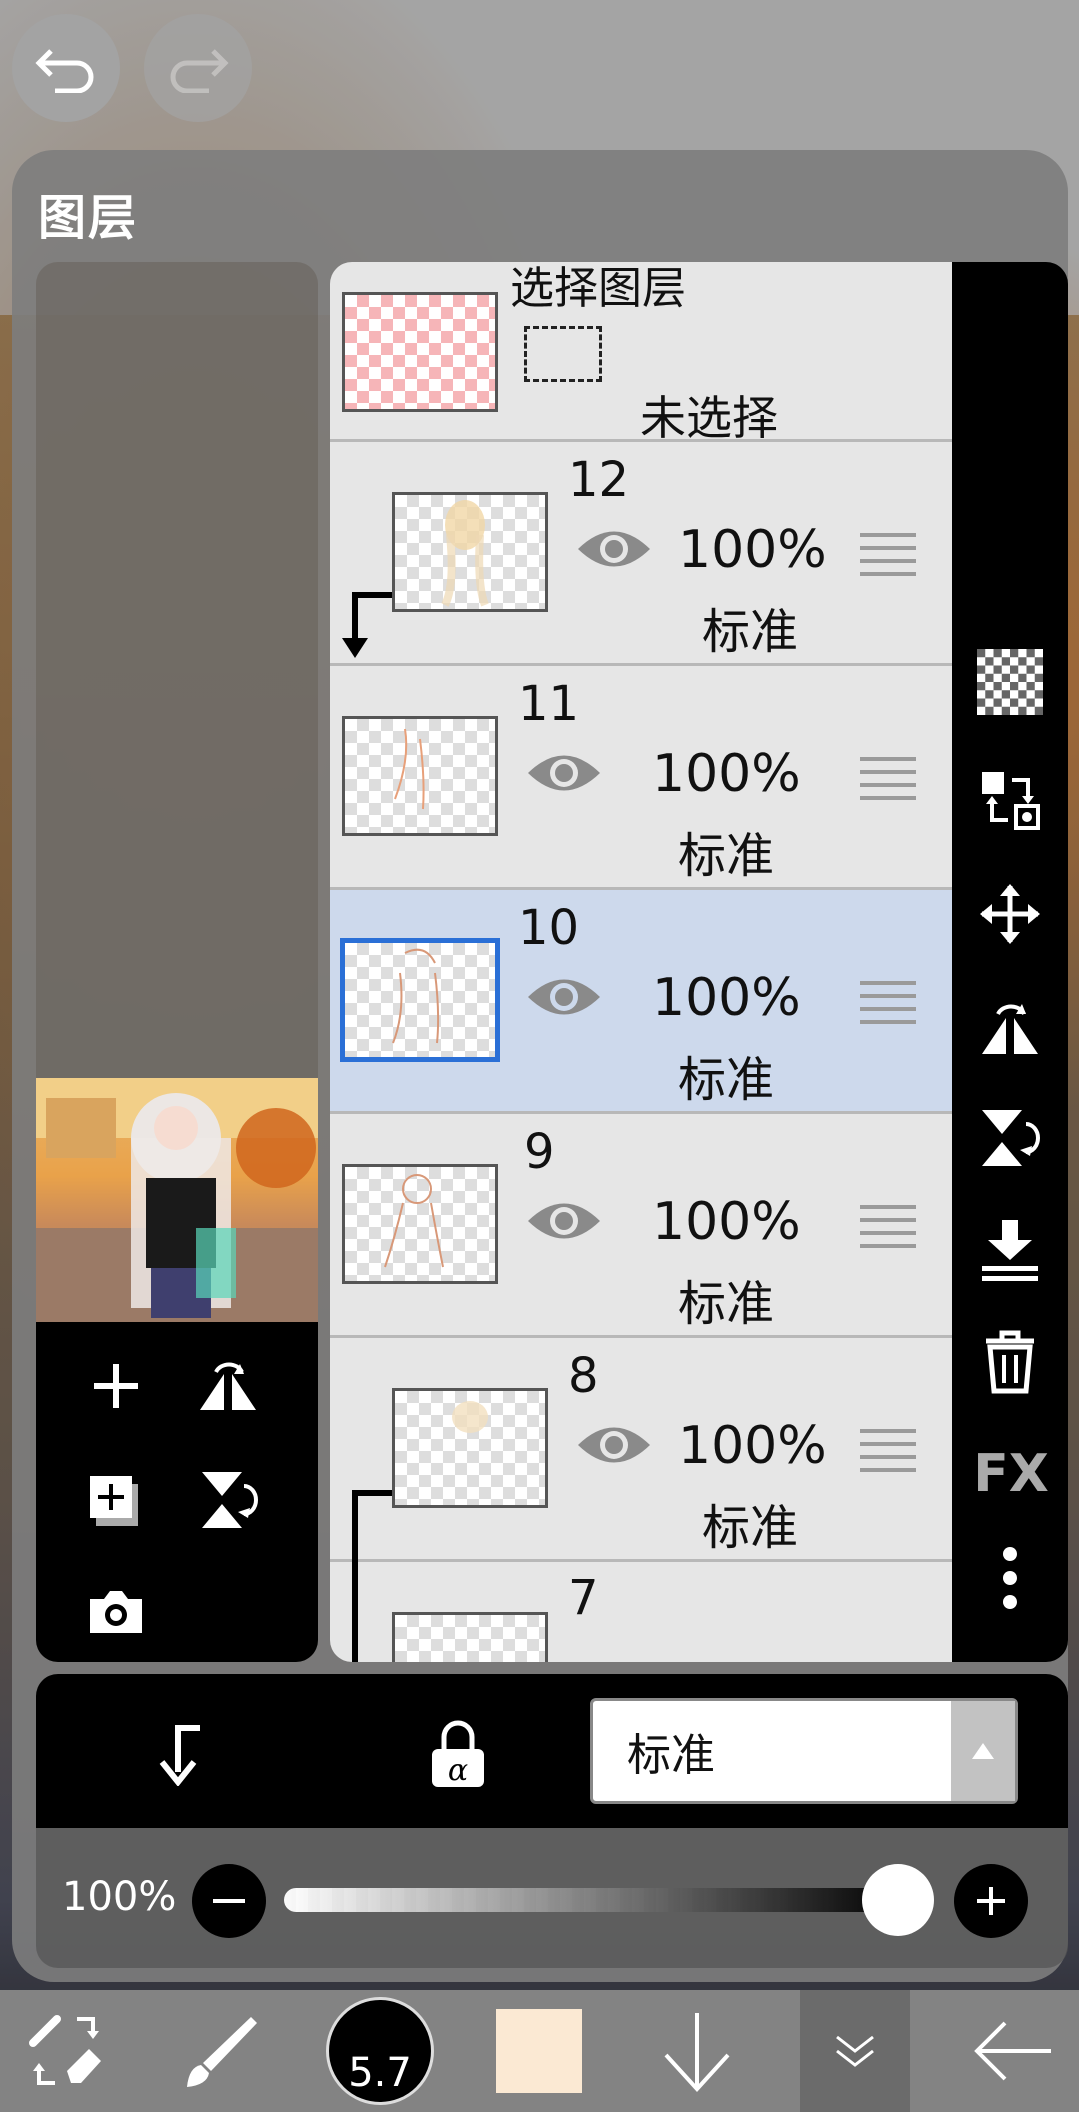  Describe the element at coordinates (594, 1900) in the screenshot. I see `opacity-slider` at that location.